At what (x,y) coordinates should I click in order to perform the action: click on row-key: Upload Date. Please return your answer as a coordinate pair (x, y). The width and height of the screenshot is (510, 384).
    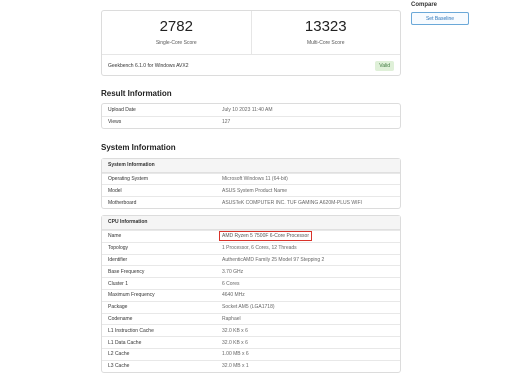
    Looking at the image, I should click on (122, 109).